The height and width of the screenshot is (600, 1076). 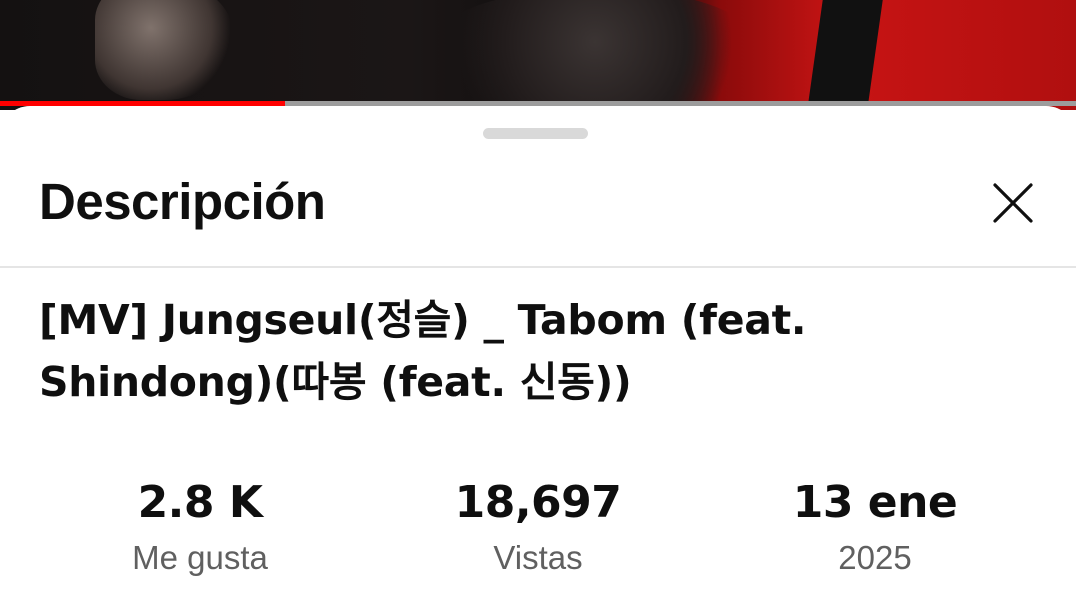 What do you see at coordinates (200, 557) in the screenshot?
I see `likes-label: Me gusta` at bounding box center [200, 557].